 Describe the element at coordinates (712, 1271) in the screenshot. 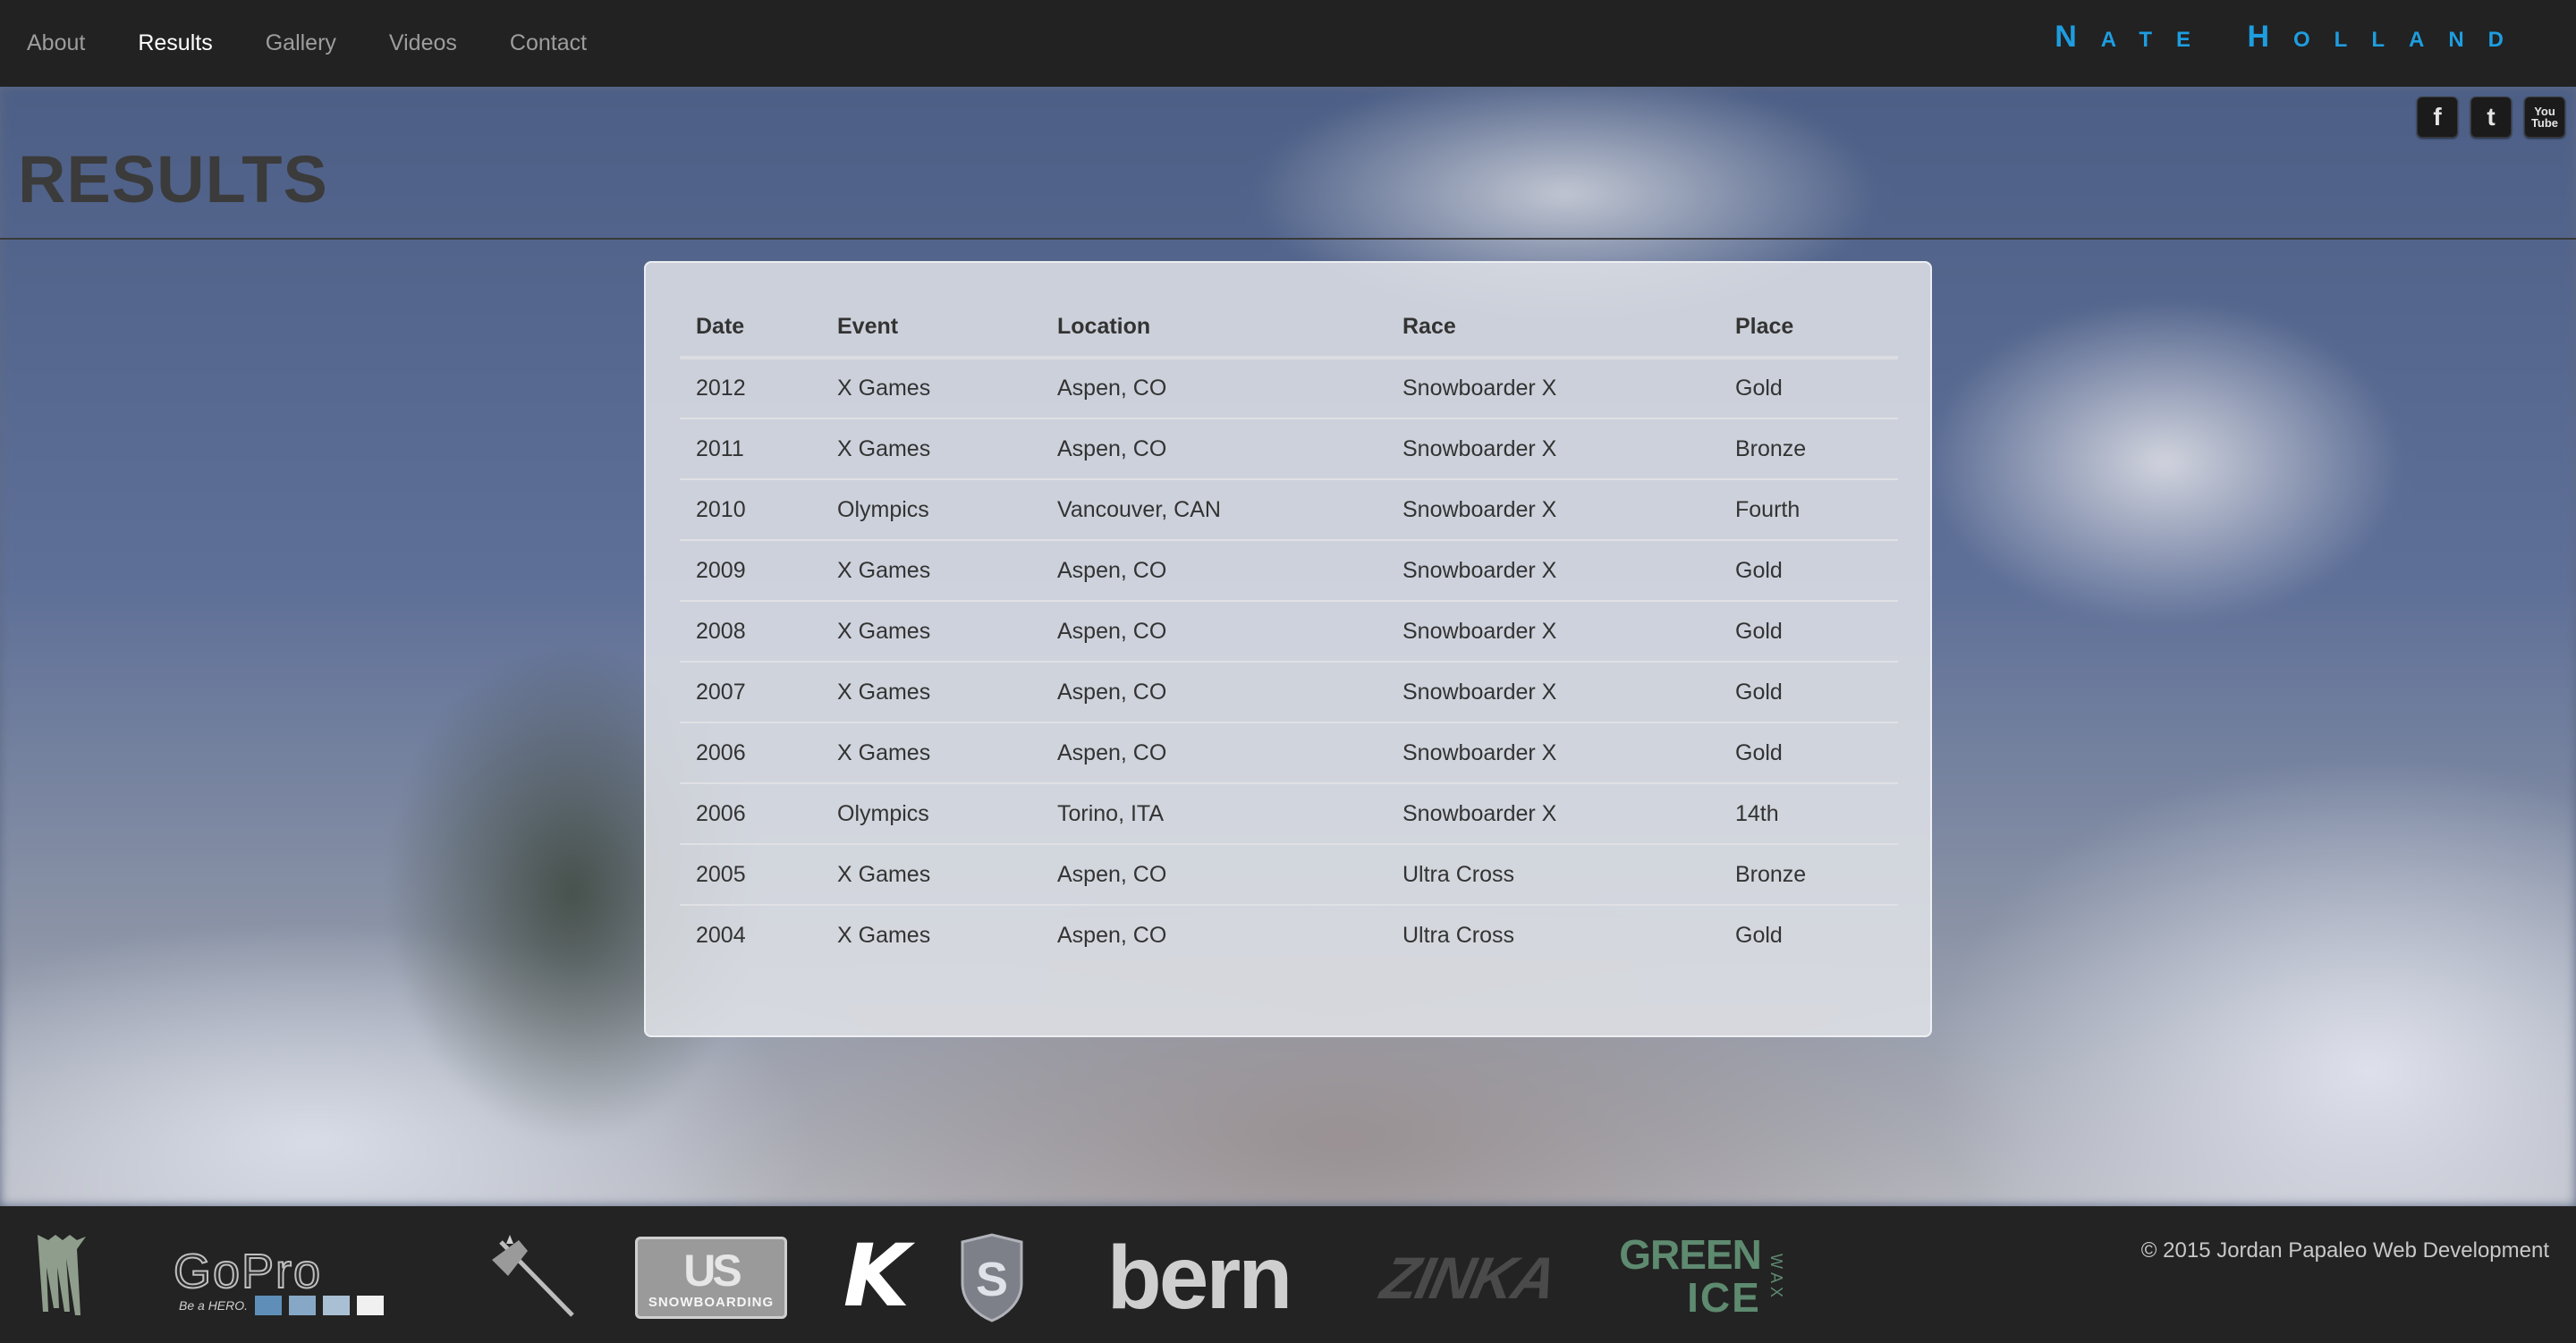

I see `us-mark: US` at that location.